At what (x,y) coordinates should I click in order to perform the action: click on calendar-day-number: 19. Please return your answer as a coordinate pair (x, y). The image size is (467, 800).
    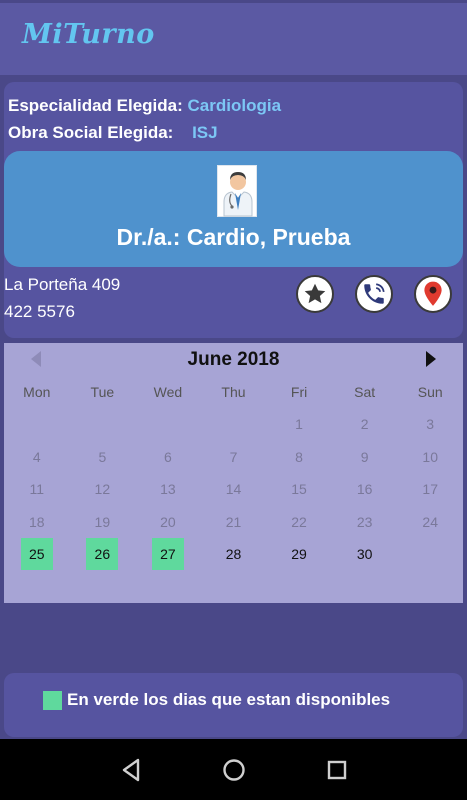
    Looking at the image, I should click on (102, 521).